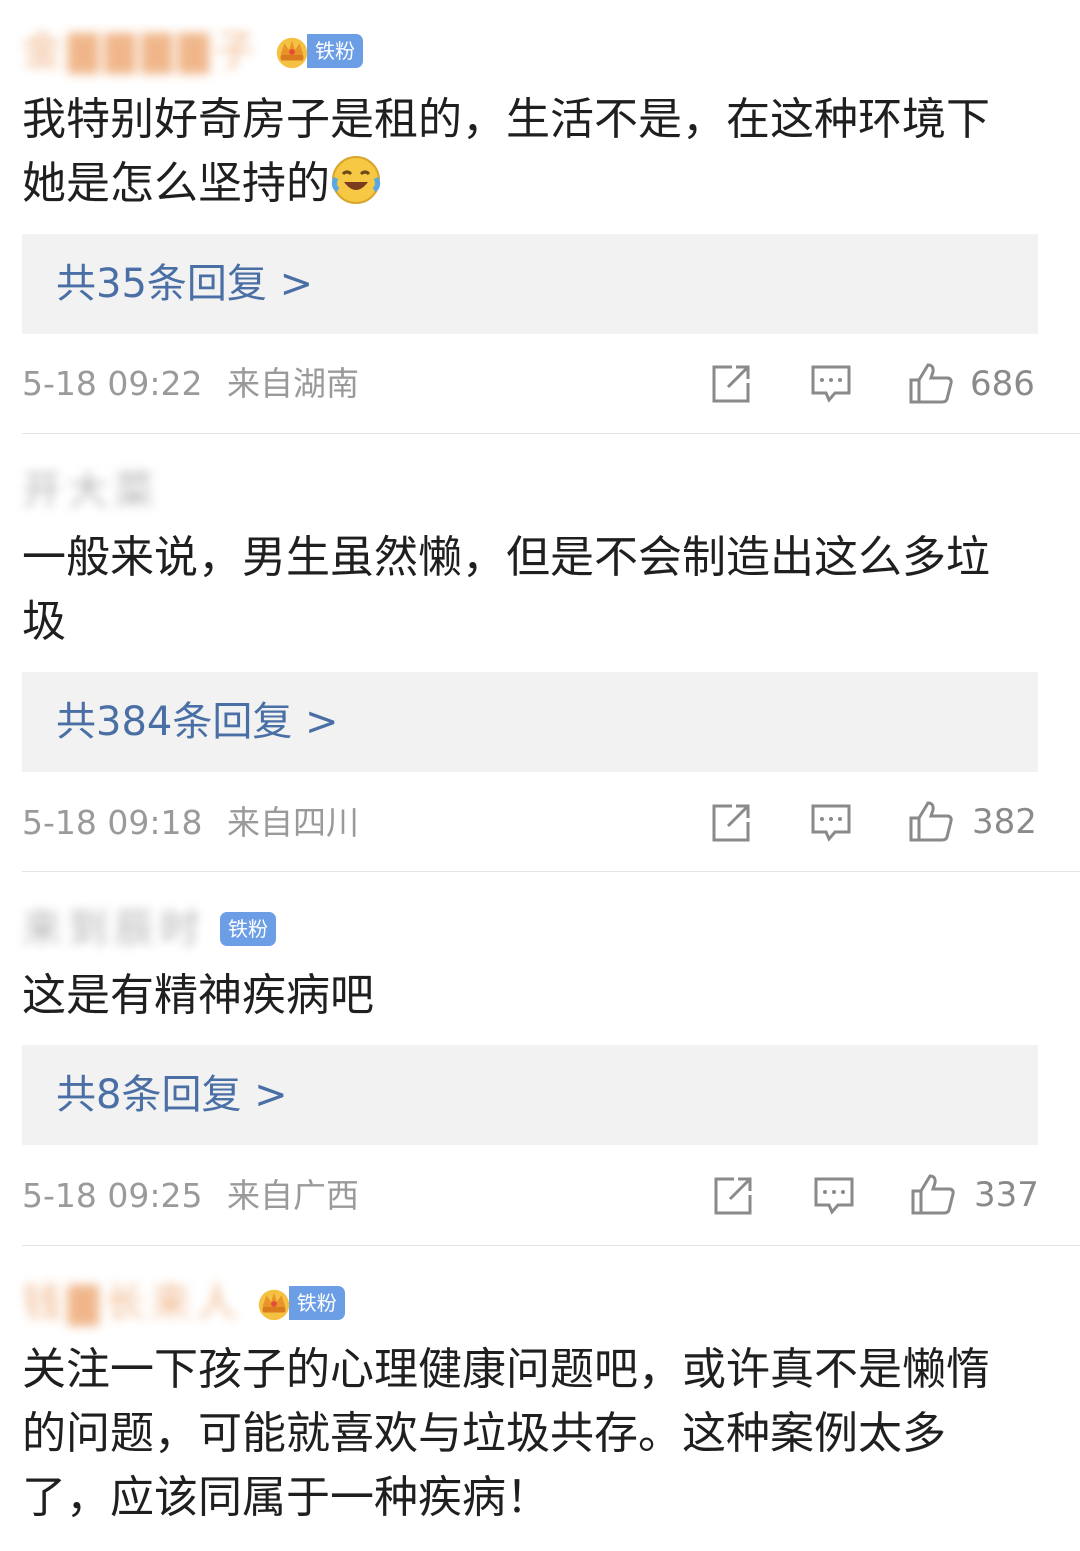 This screenshot has height=1551, width=1080. Describe the element at coordinates (530, 284) in the screenshot. I see `view-replies-button: 共35条回复 >` at that location.